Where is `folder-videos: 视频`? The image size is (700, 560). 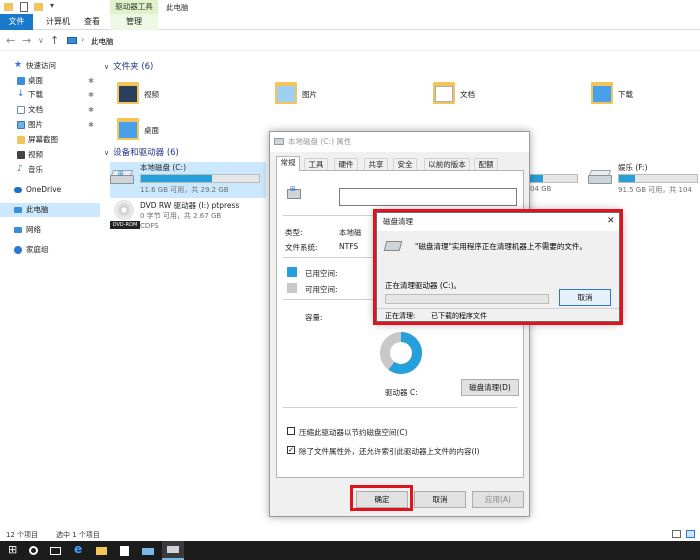 folder-videos: 视频 is located at coordinates (171, 96).